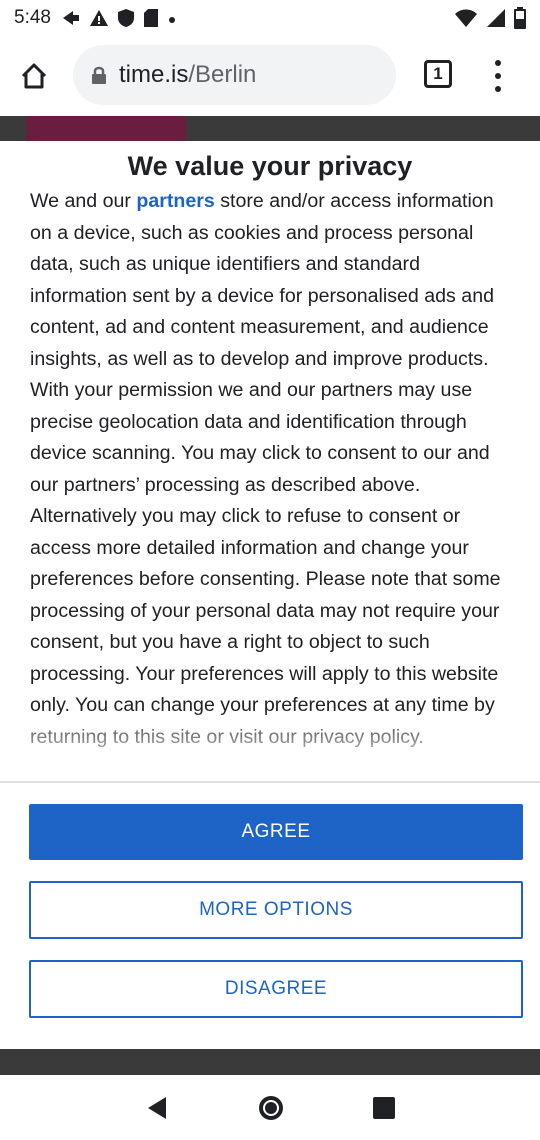 Image resolution: width=540 pixels, height=1140 pixels. I want to click on dialog-divider, so click(270, 782).